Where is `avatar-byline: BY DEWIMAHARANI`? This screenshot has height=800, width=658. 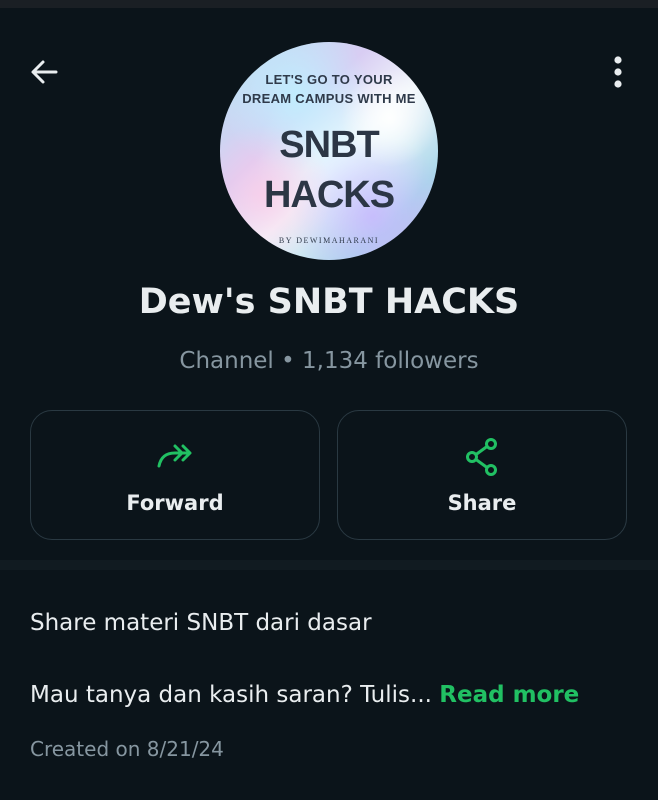 avatar-byline: BY DEWIMAHARANI is located at coordinates (329, 240).